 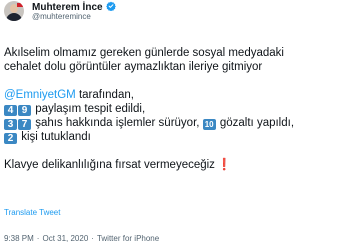 What do you see at coordinates (19, 238) in the screenshot?
I see `tweet-time-link: 9:38 PM` at bounding box center [19, 238].